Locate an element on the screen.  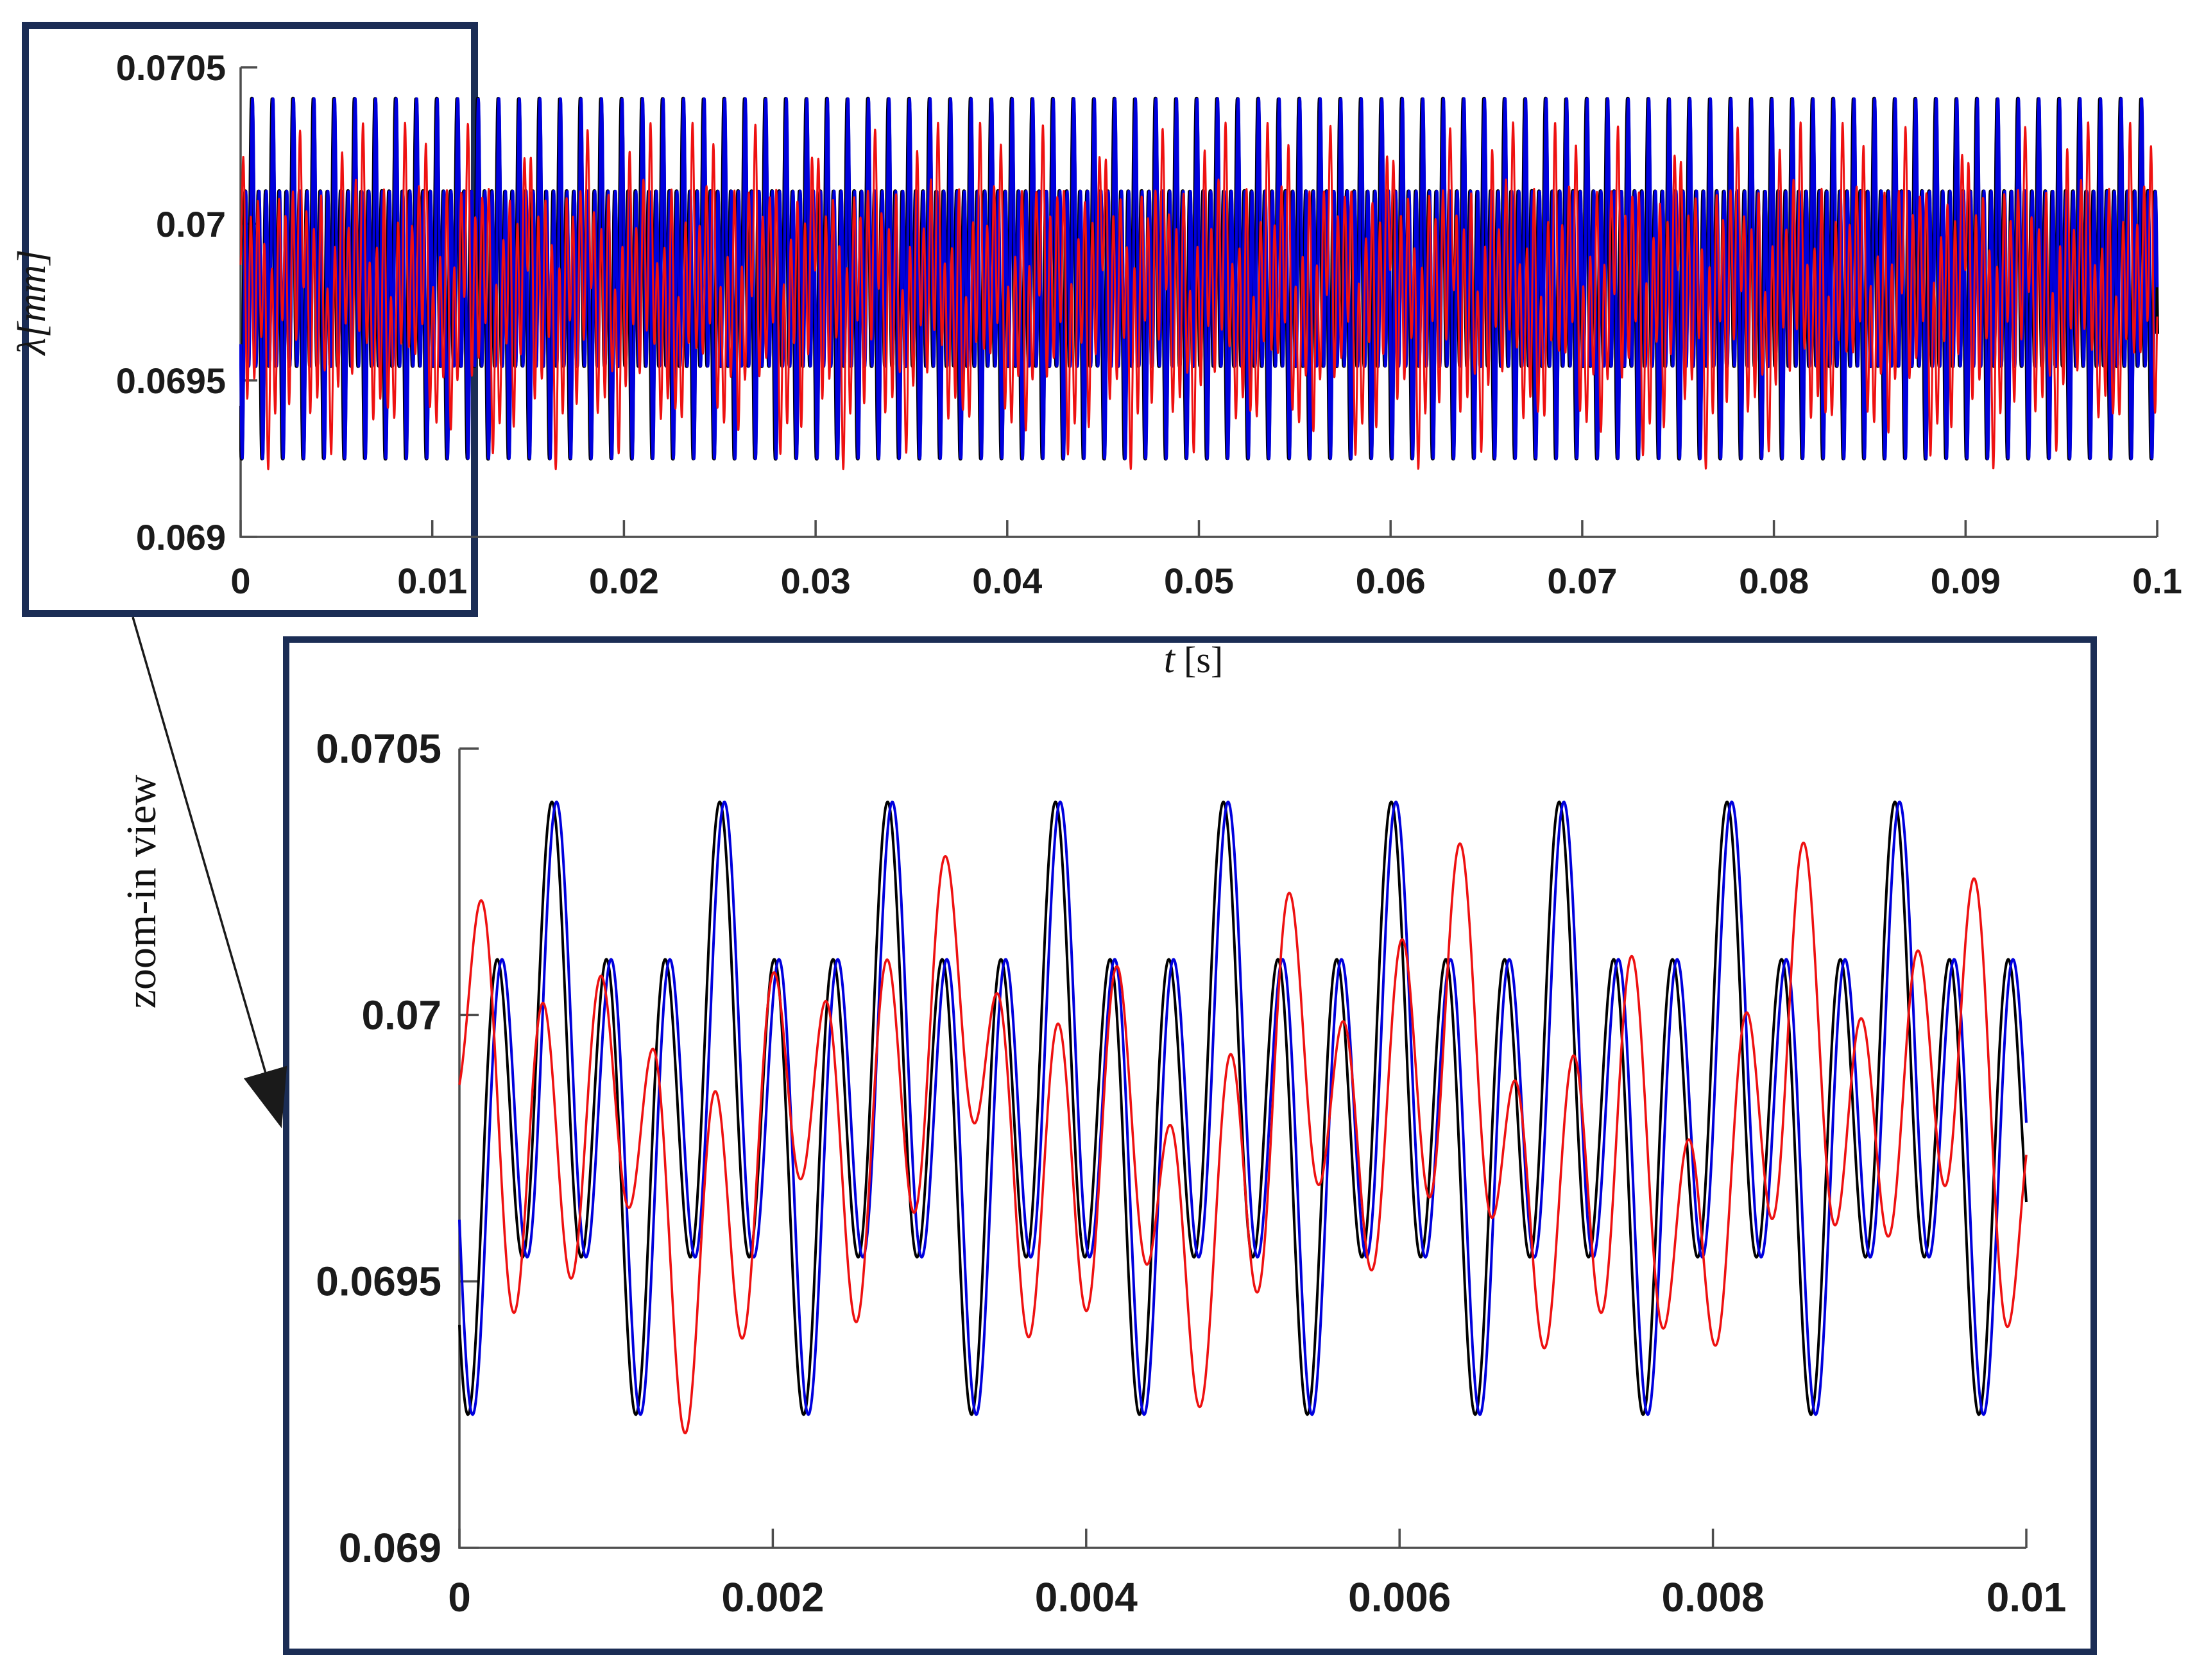
zoom-arrow-label: zoom-in view is located at coordinates (141, 891).